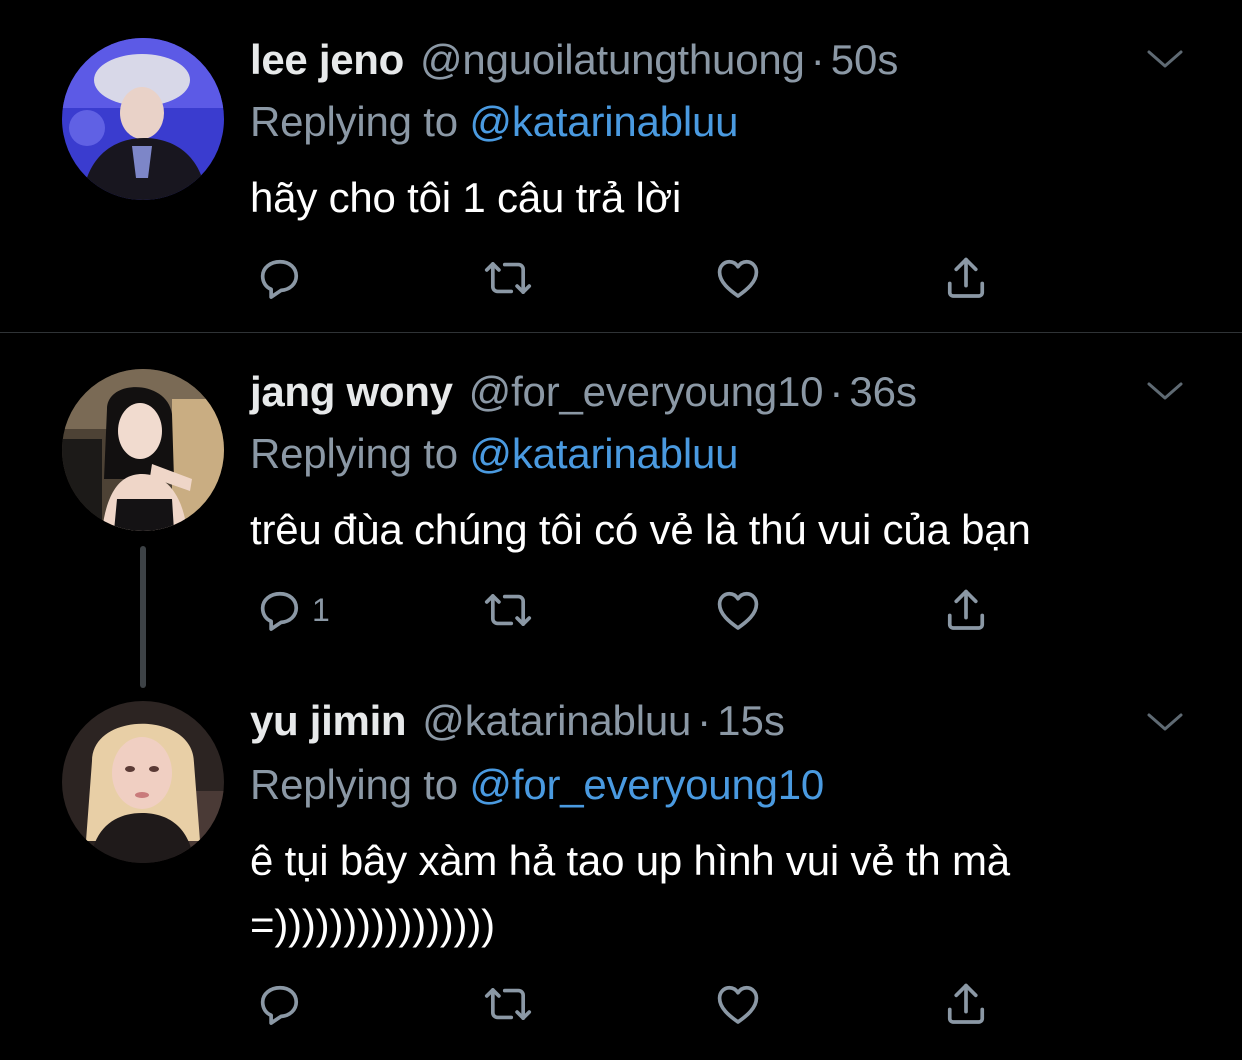  I want to click on display-name: jang wony, so click(351, 392).